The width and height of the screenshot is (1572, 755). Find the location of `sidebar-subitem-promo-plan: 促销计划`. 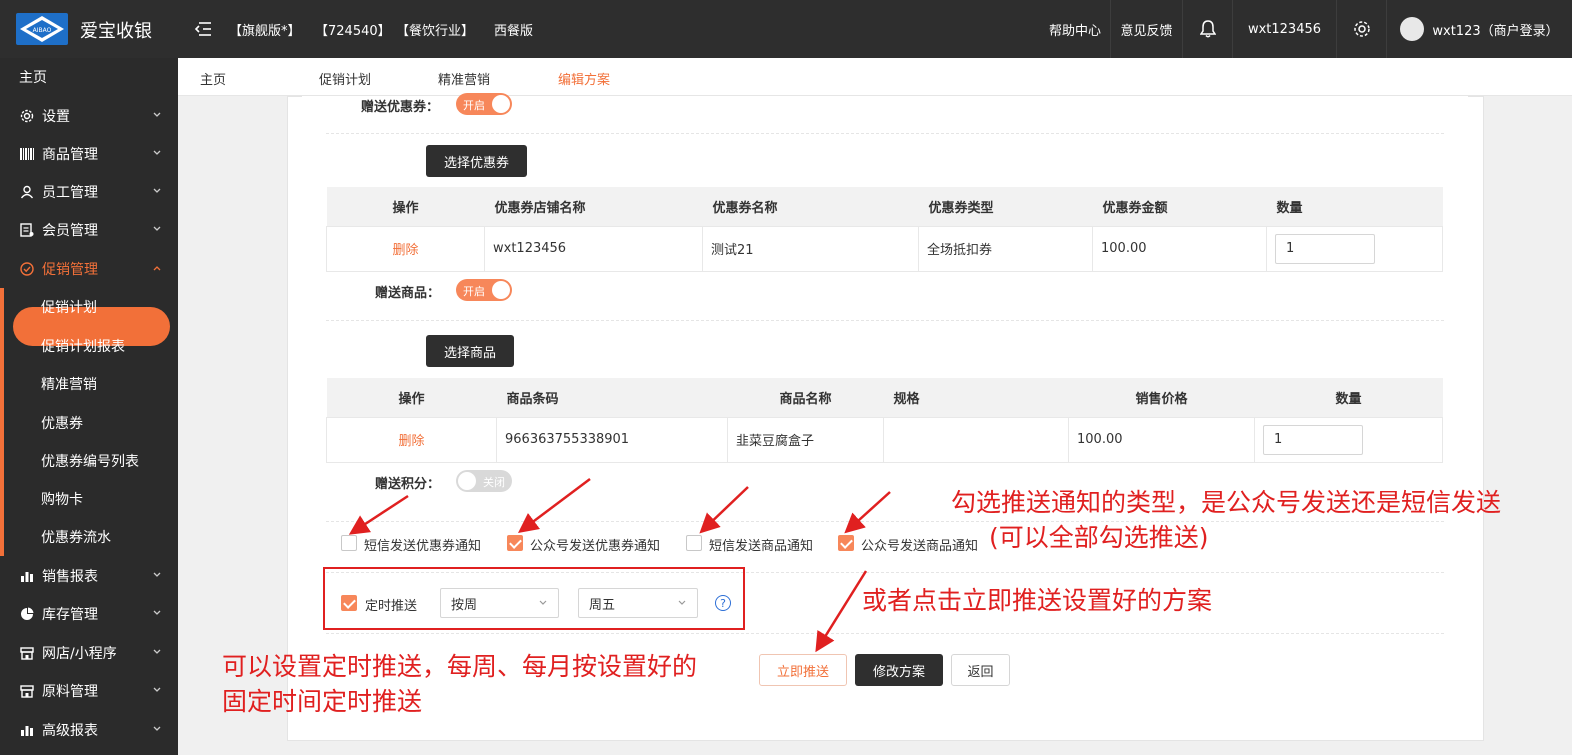

sidebar-subitem-promo-plan: 促销计划 is located at coordinates (89, 307).